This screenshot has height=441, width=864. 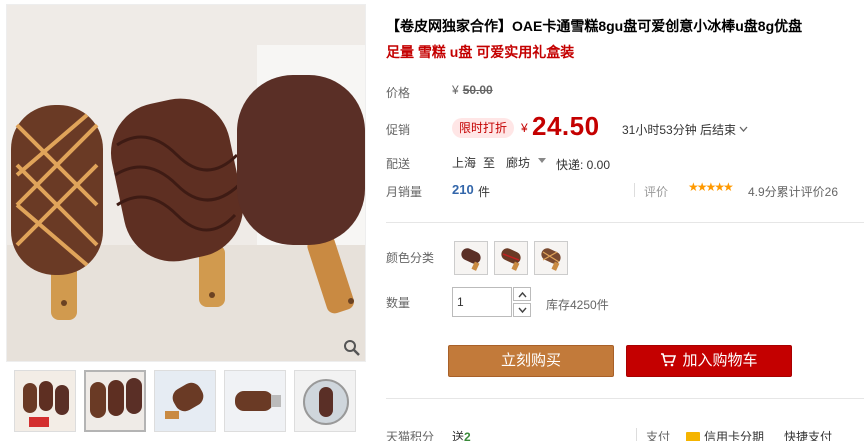 I want to click on credit-card-installment: 信用卡分期, so click(x=725, y=434).